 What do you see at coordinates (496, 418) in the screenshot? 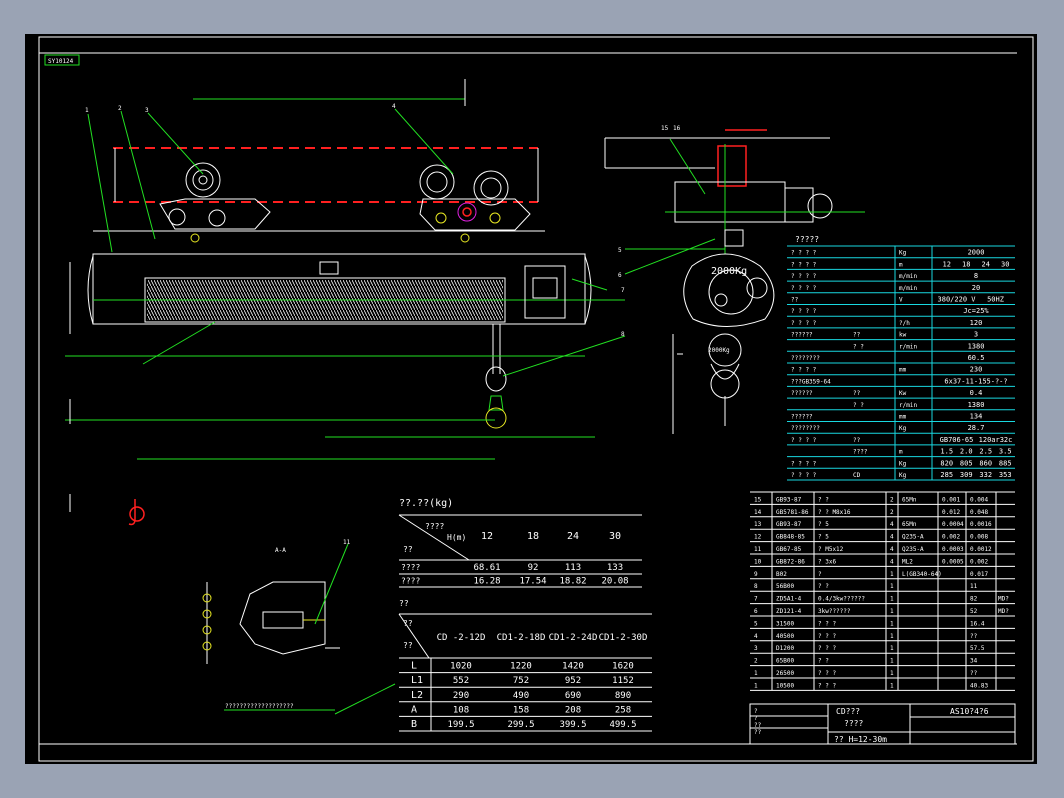
I see `hook-eye` at bounding box center [496, 418].